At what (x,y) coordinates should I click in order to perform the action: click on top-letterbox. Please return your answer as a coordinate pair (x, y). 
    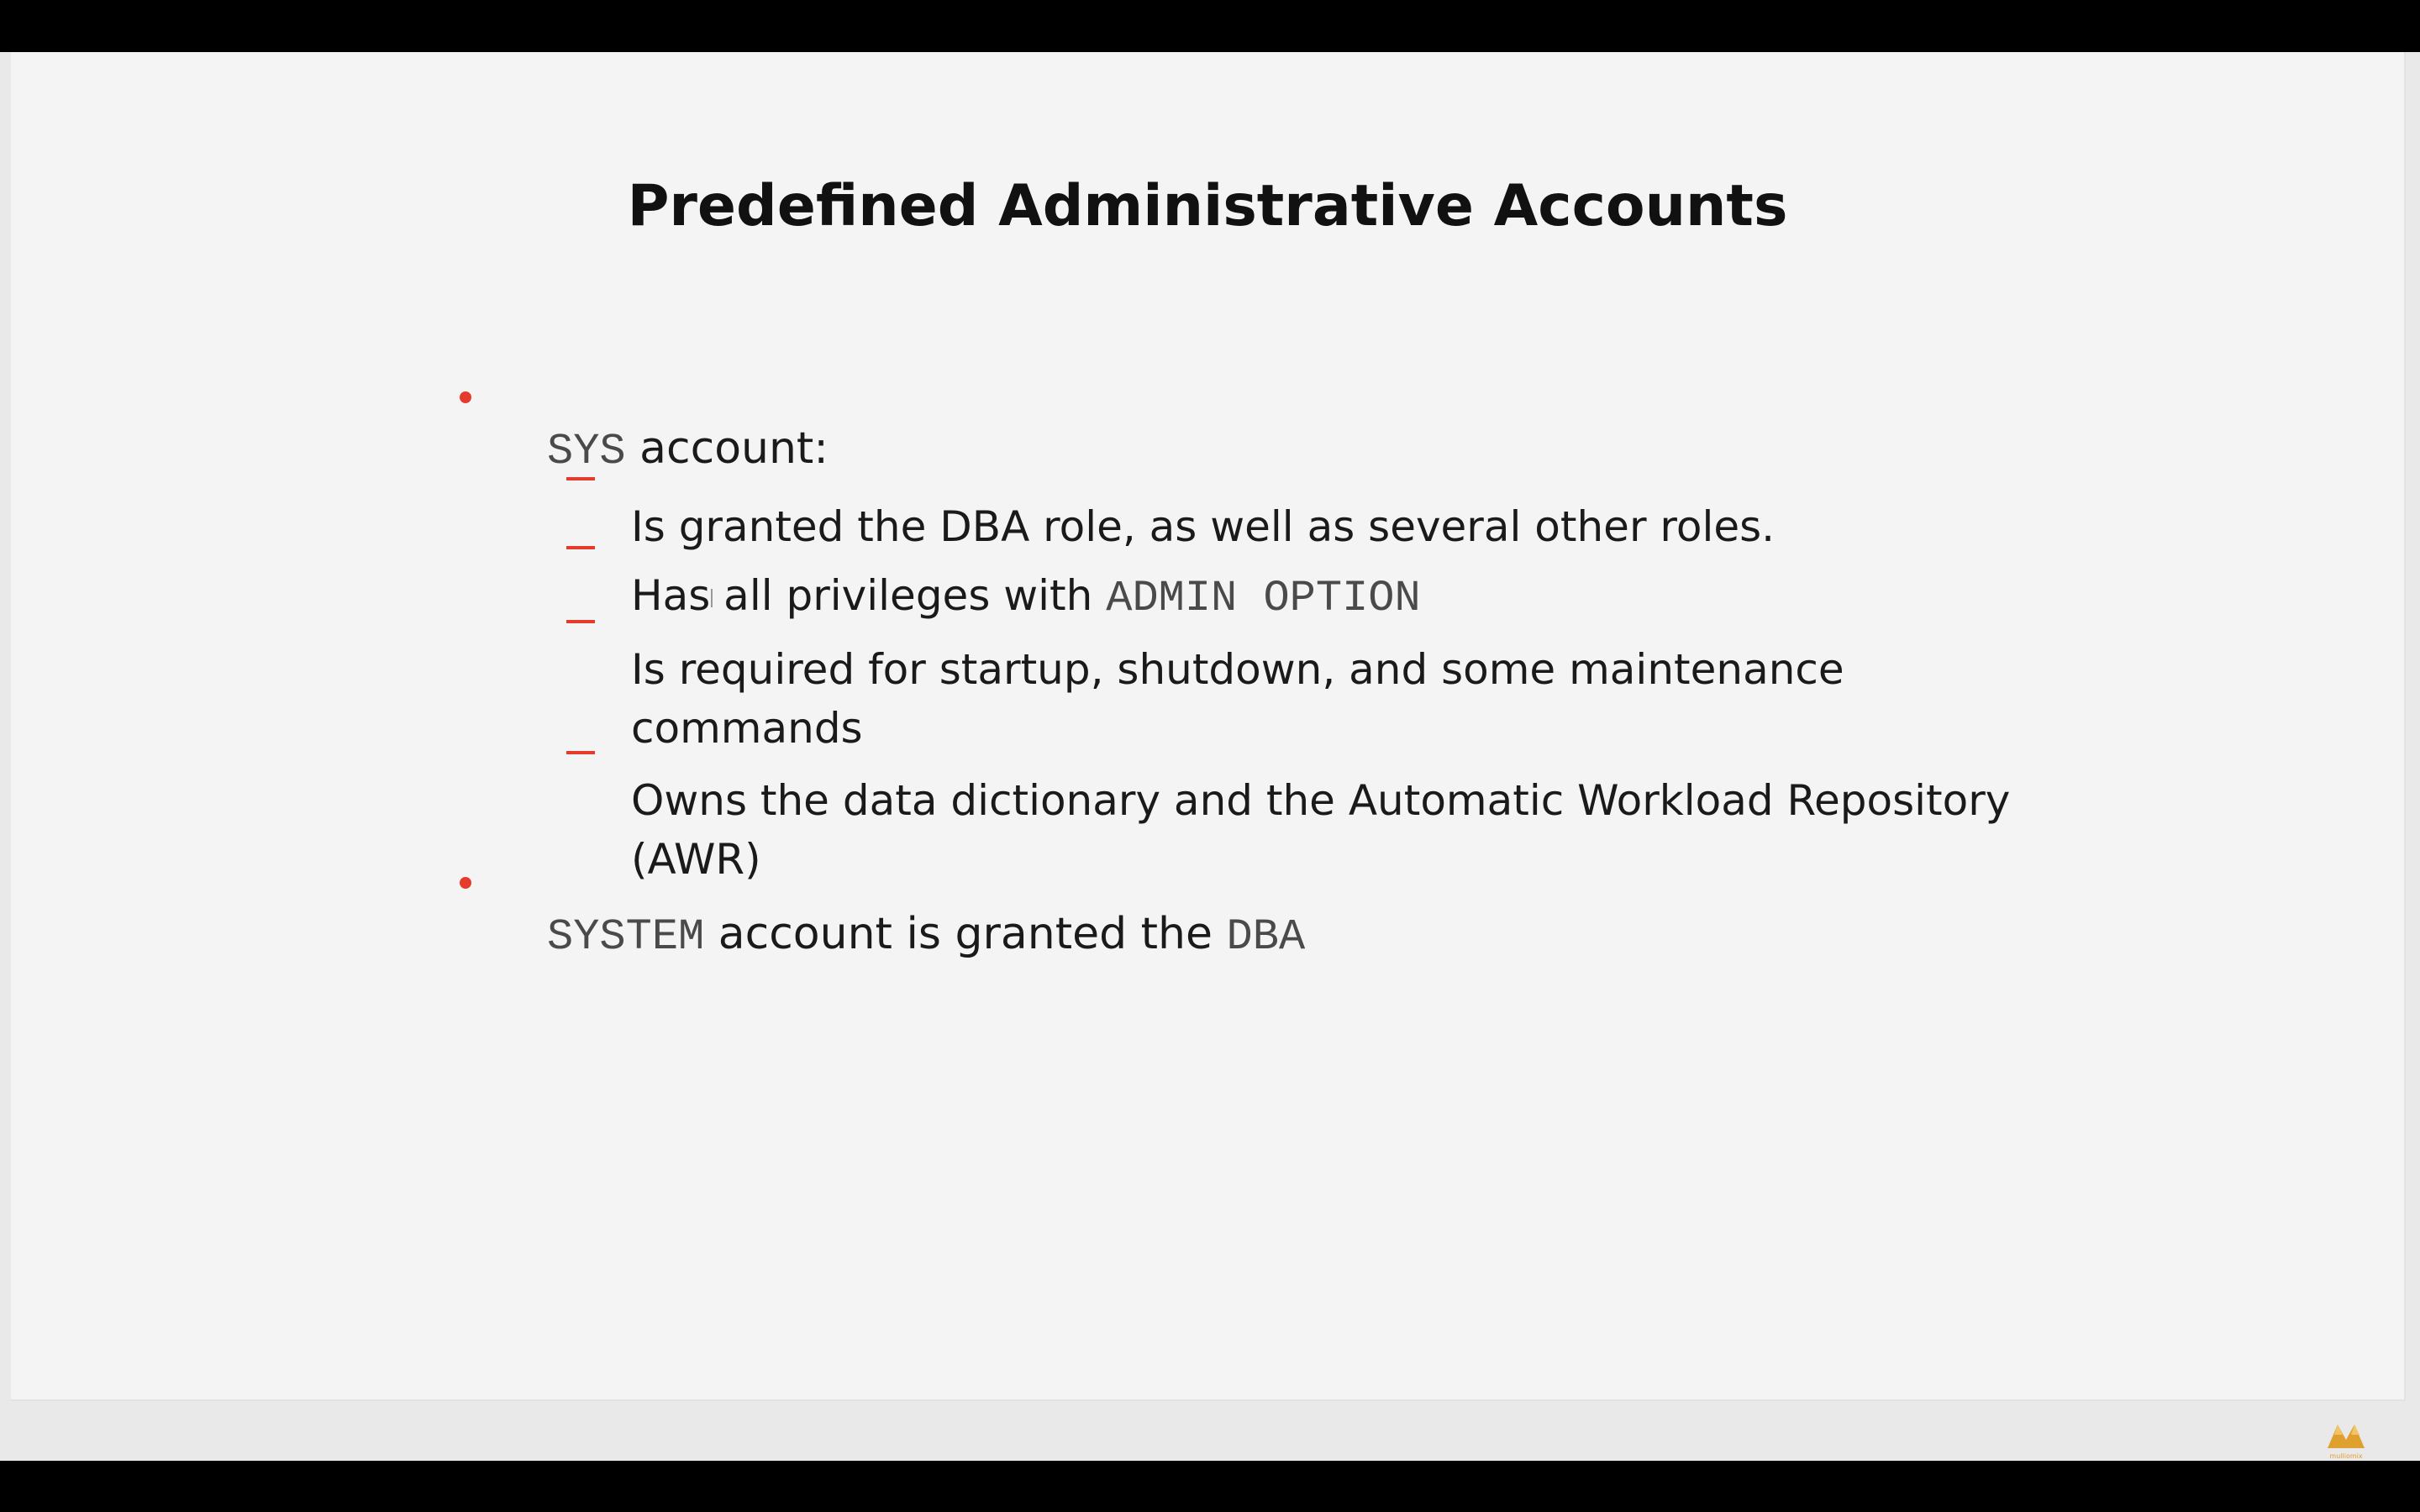
    Looking at the image, I should click on (1210, 26).